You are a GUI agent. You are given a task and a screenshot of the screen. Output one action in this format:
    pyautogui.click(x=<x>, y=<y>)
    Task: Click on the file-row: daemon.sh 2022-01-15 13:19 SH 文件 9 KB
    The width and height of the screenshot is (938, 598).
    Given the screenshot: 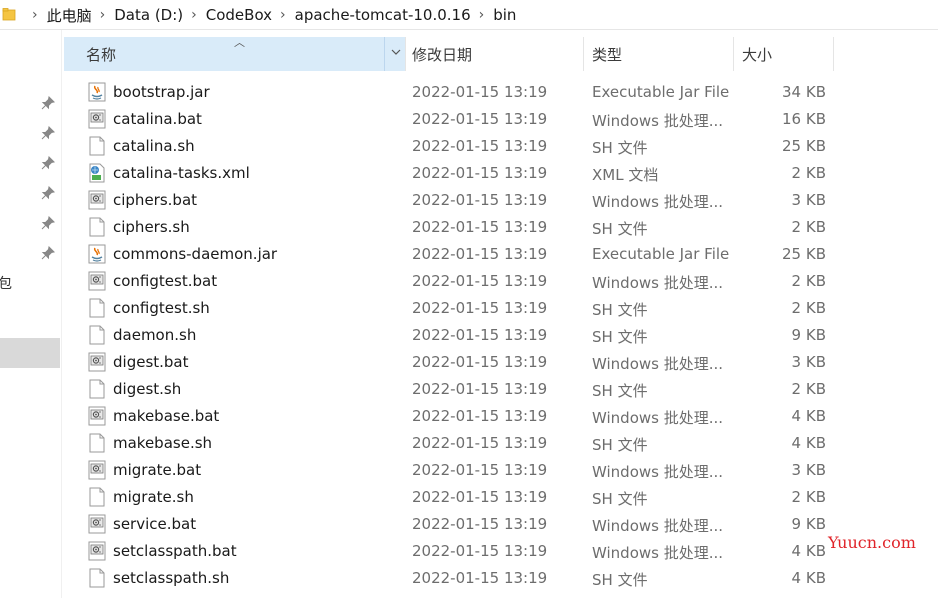 What is the action you would take?
    pyautogui.click(x=500, y=335)
    